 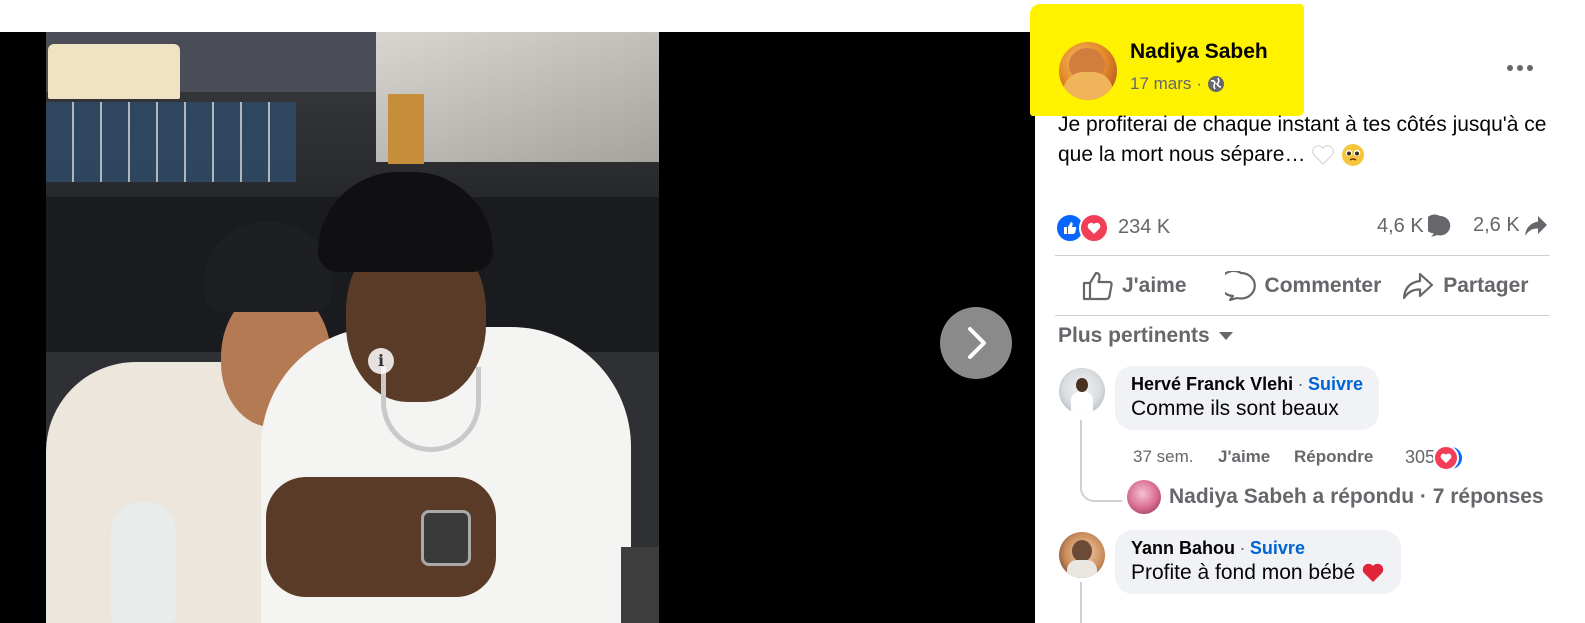 What do you see at coordinates (1400, 225) in the screenshot?
I see `comment-count-value: 4,6 K` at bounding box center [1400, 225].